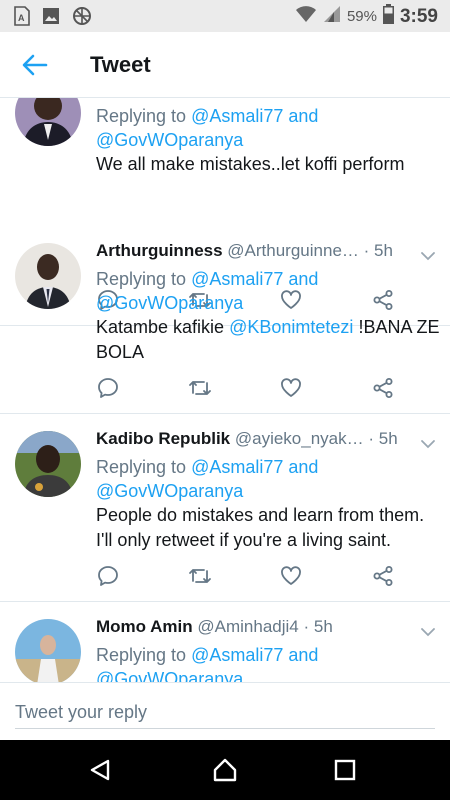 This screenshot has width=450, height=800. I want to click on tweet-text: We all make mistakes..let koffi perform, so click(250, 164).